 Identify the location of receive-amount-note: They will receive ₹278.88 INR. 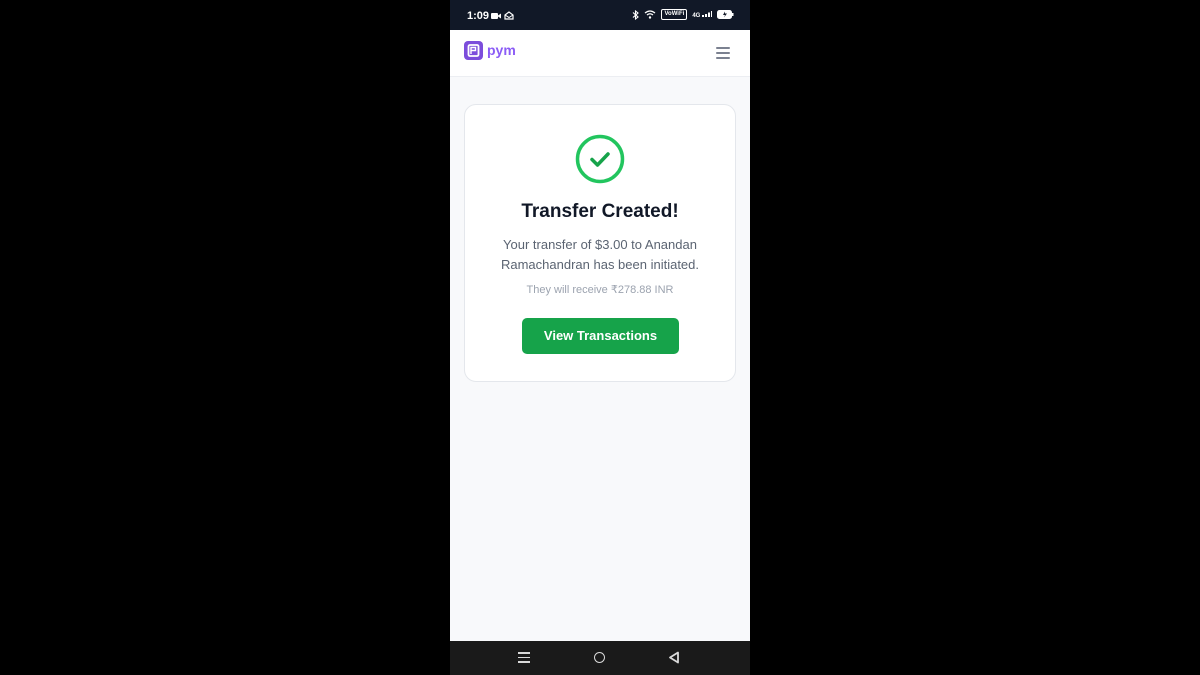
(600, 290).